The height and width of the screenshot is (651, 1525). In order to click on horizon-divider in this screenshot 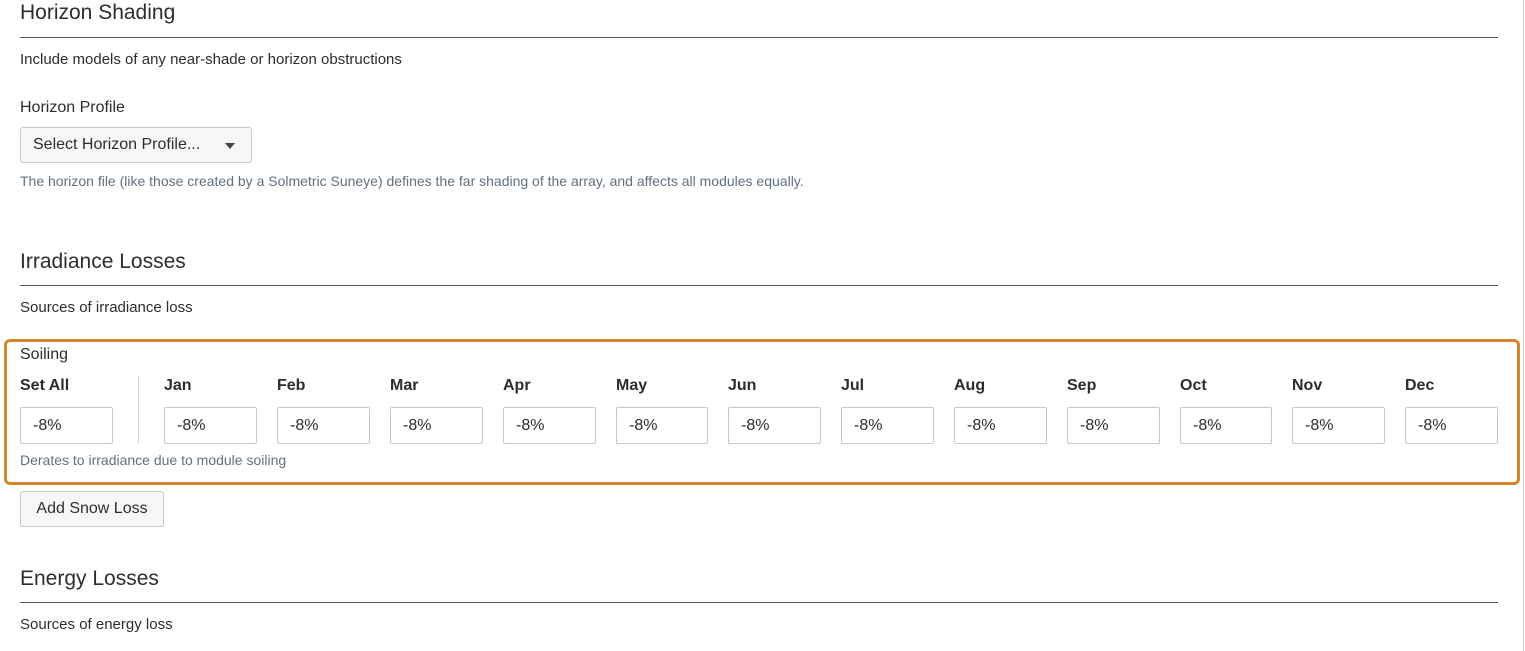, I will do `click(759, 37)`.